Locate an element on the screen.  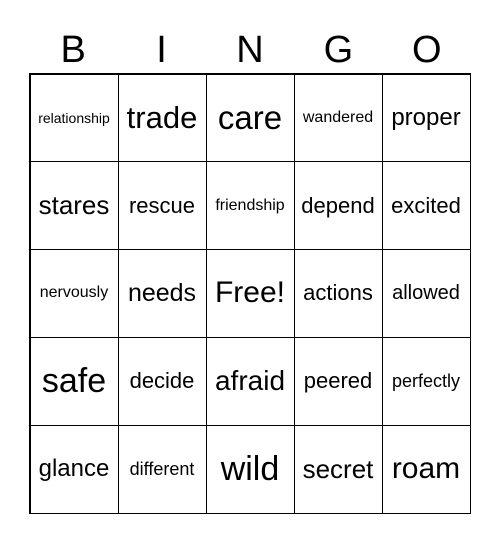
bingo-cell: peered is located at coordinates (338, 381).